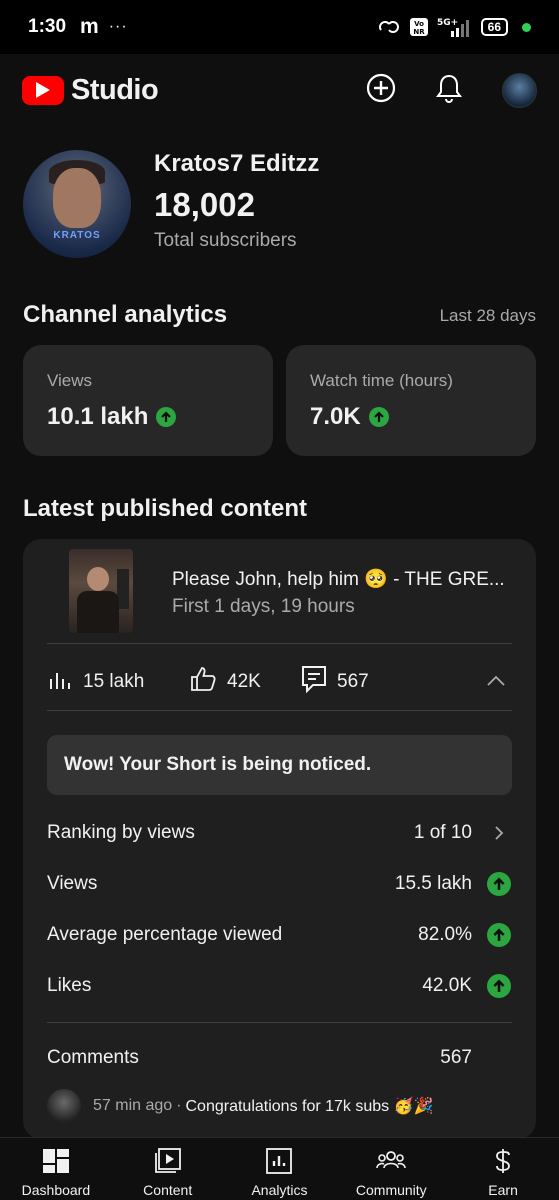 Image resolution: width=559 pixels, height=1200 pixels. I want to click on avg-percentage-row: Average percentage viewed 82.0%, so click(279, 934).